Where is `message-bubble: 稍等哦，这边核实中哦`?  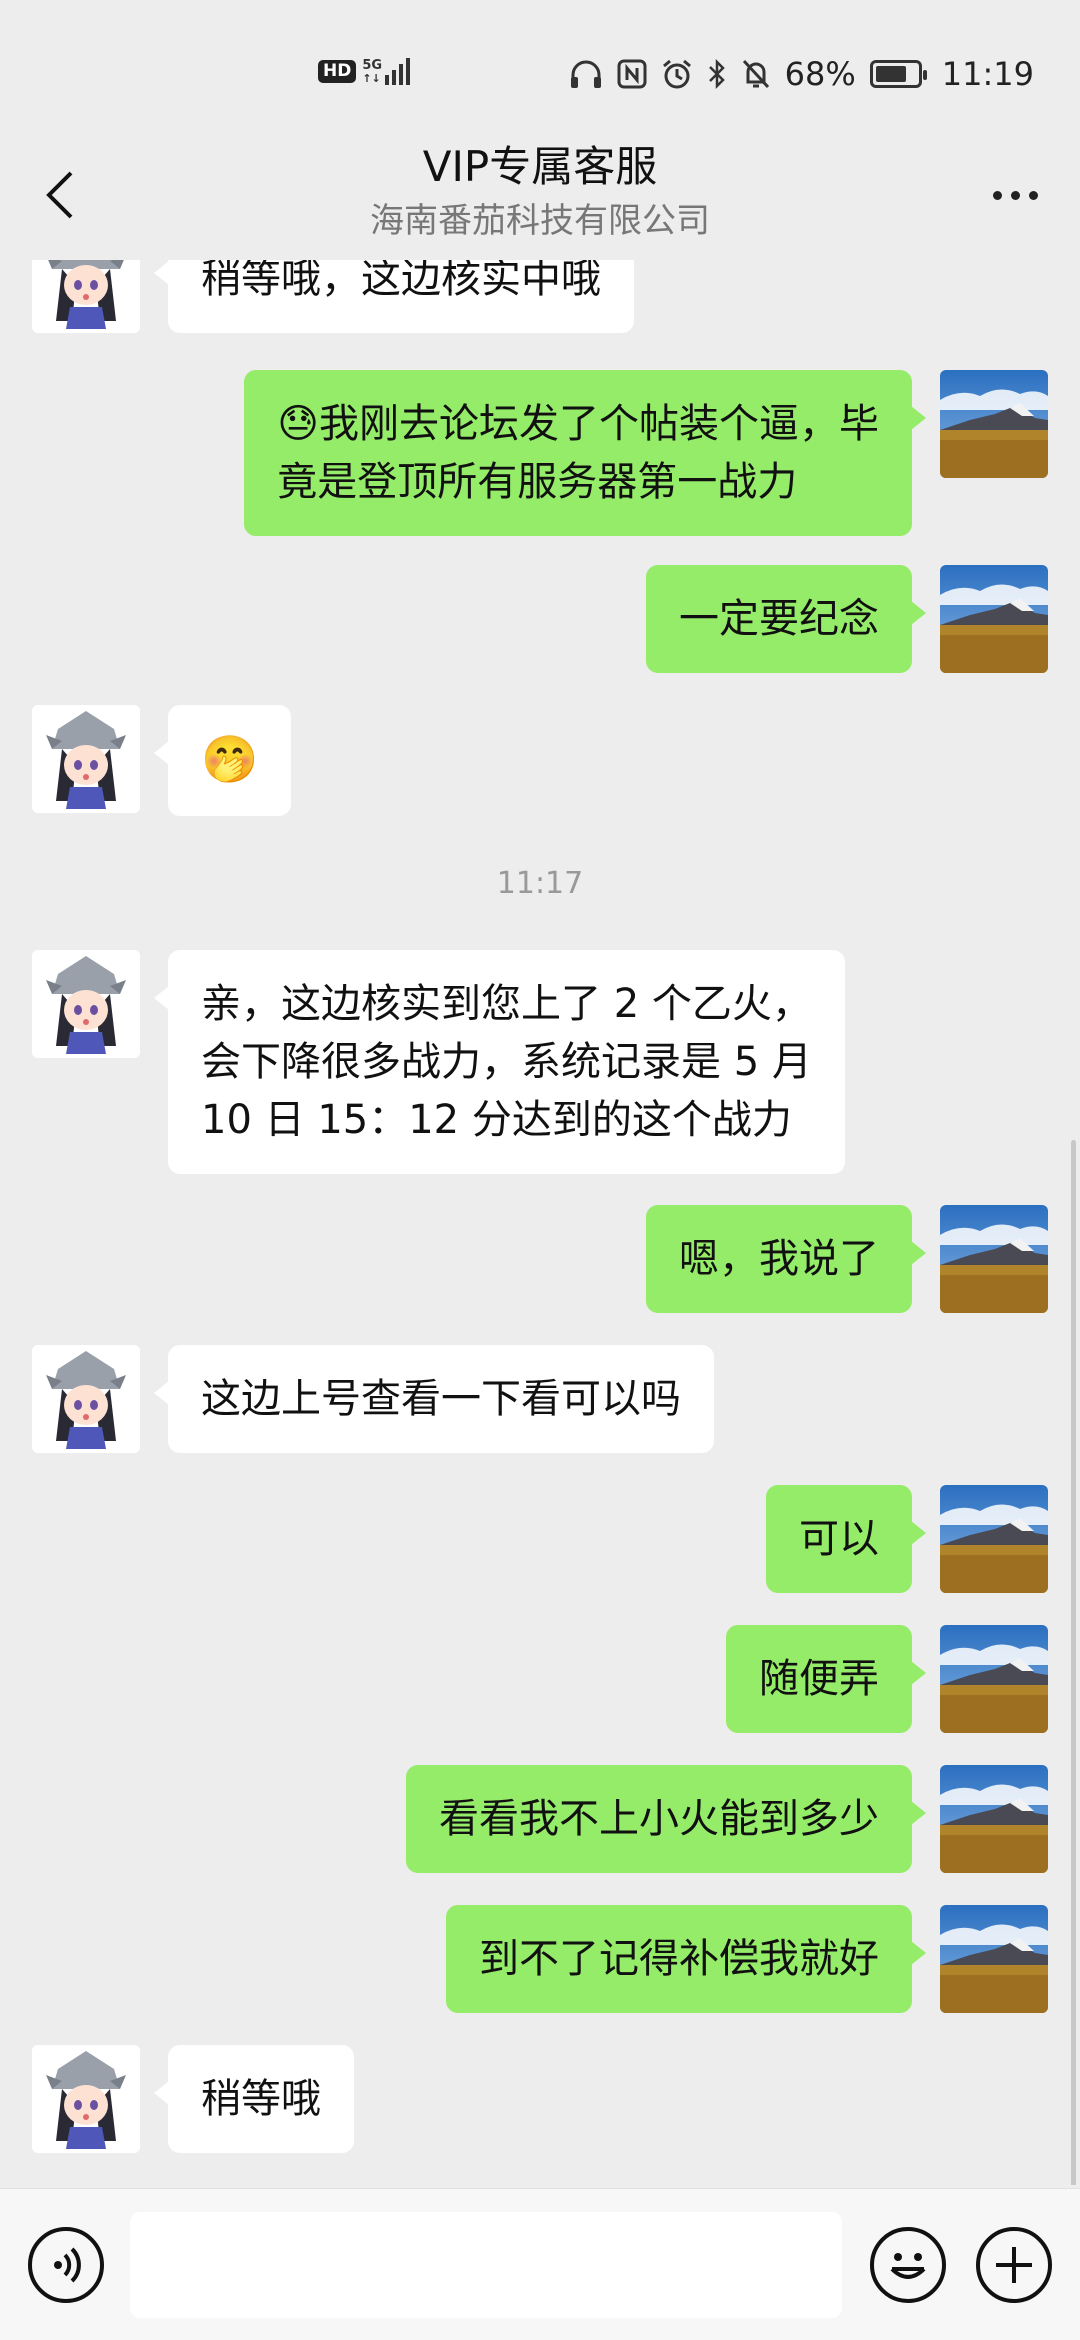 message-bubble: 稍等哦，这边核实中哦 is located at coordinates (394, 296).